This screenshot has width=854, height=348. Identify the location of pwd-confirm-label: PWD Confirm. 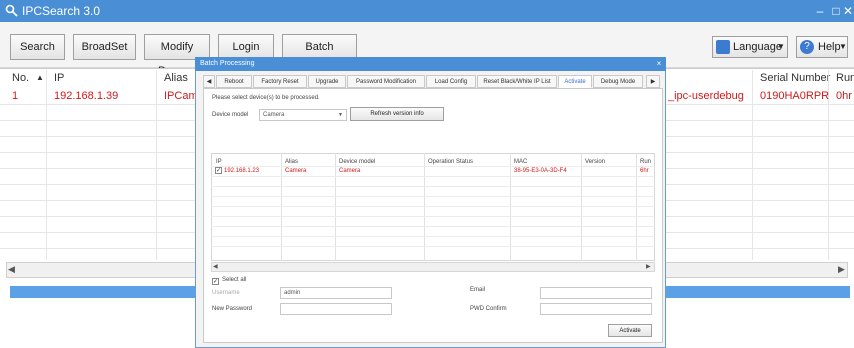
(488, 309).